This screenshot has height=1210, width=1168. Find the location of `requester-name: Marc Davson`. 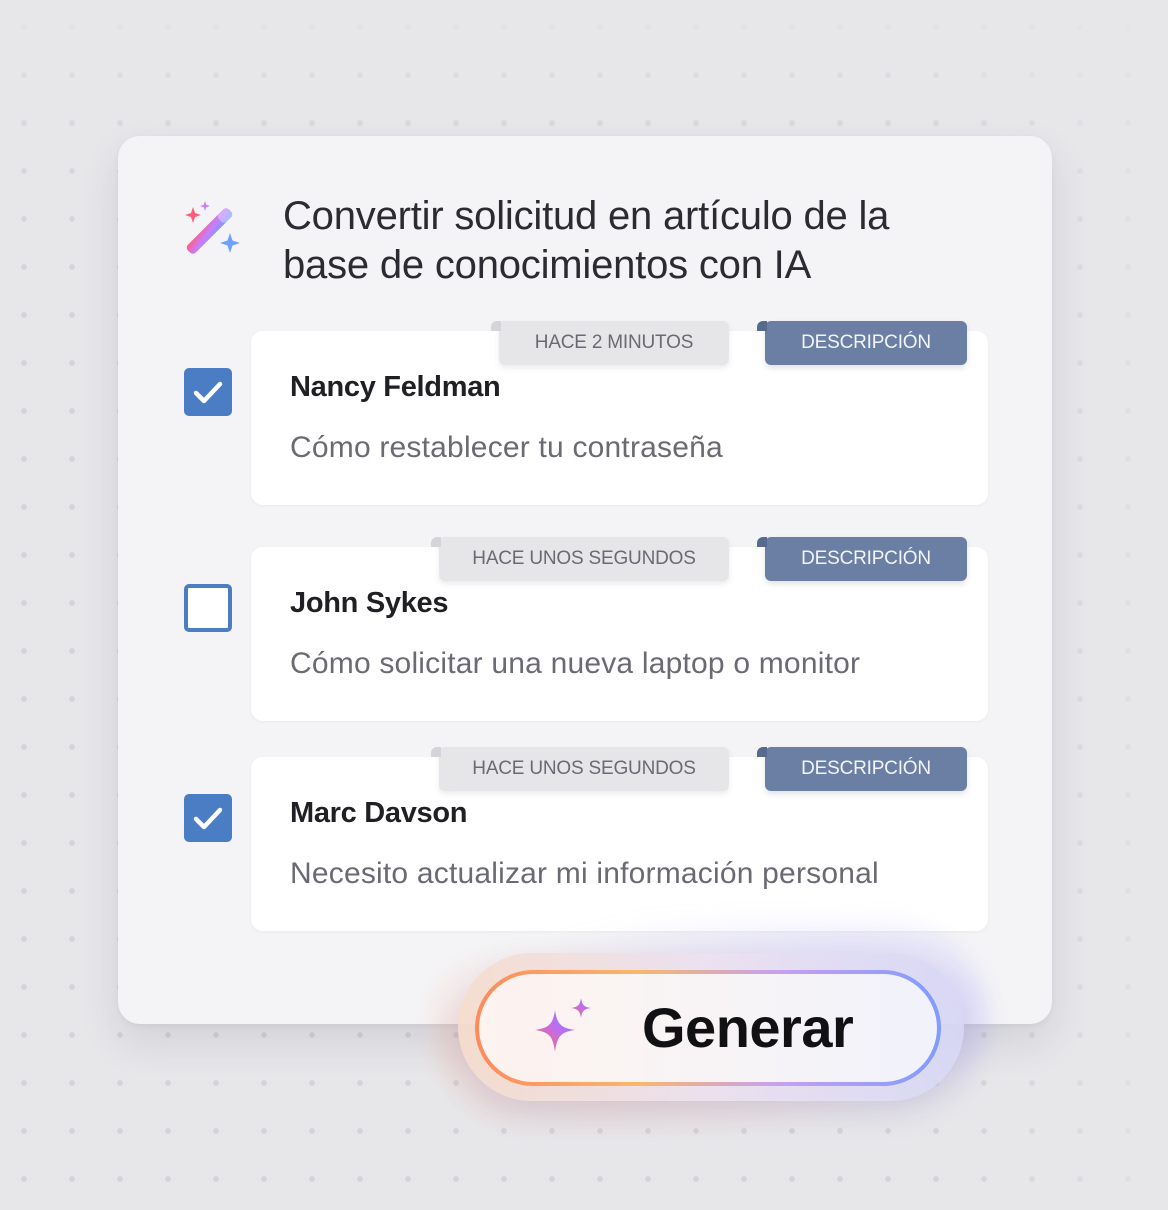

requester-name: Marc Davson is located at coordinates (379, 813).